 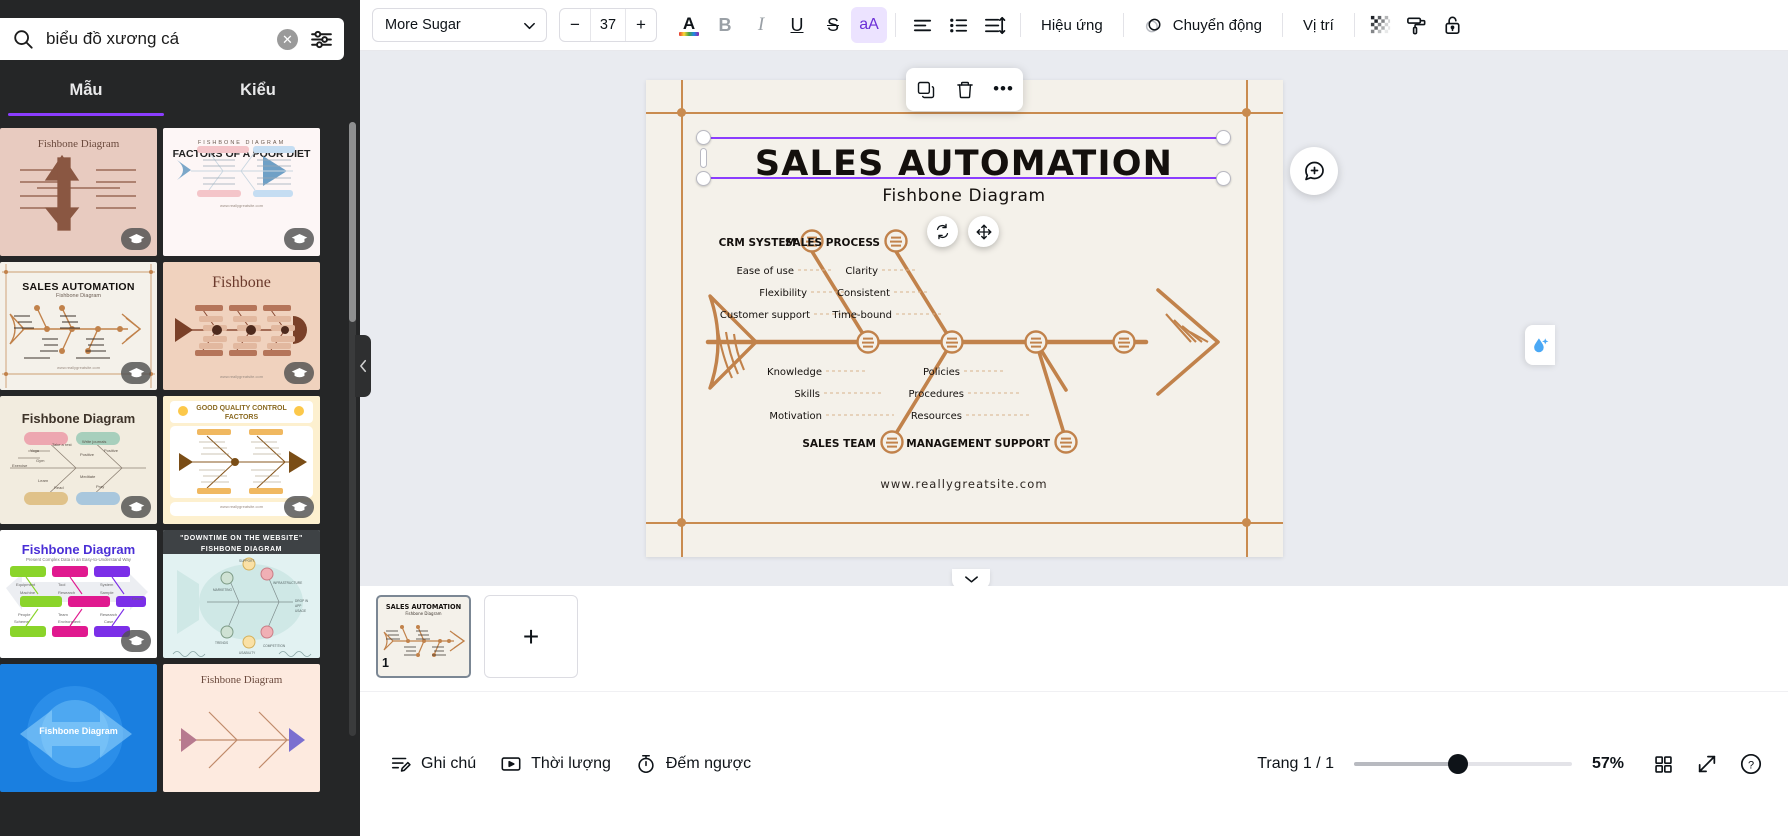 What do you see at coordinates (423, 25) in the screenshot?
I see `font-family-label: More Sugar` at bounding box center [423, 25].